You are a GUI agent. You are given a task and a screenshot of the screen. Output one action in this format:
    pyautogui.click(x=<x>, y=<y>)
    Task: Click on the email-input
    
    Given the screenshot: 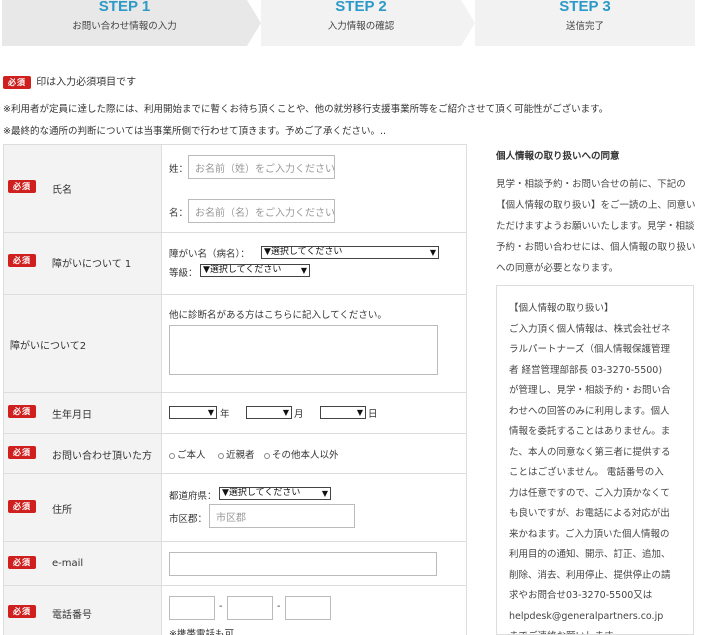 What is the action you would take?
    pyautogui.click(x=303, y=564)
    